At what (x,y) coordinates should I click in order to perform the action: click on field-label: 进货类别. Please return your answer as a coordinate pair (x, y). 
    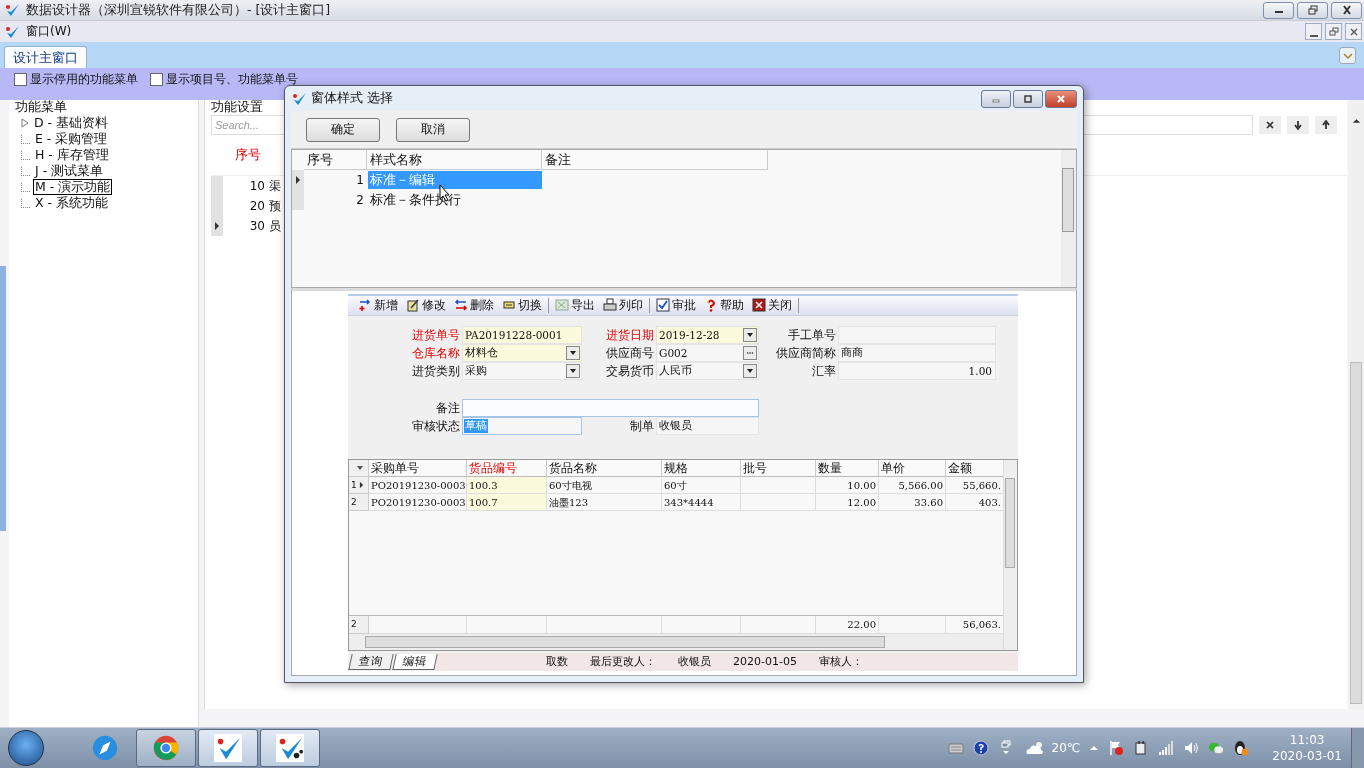
    Looking at the image, I should click on (435, 371).